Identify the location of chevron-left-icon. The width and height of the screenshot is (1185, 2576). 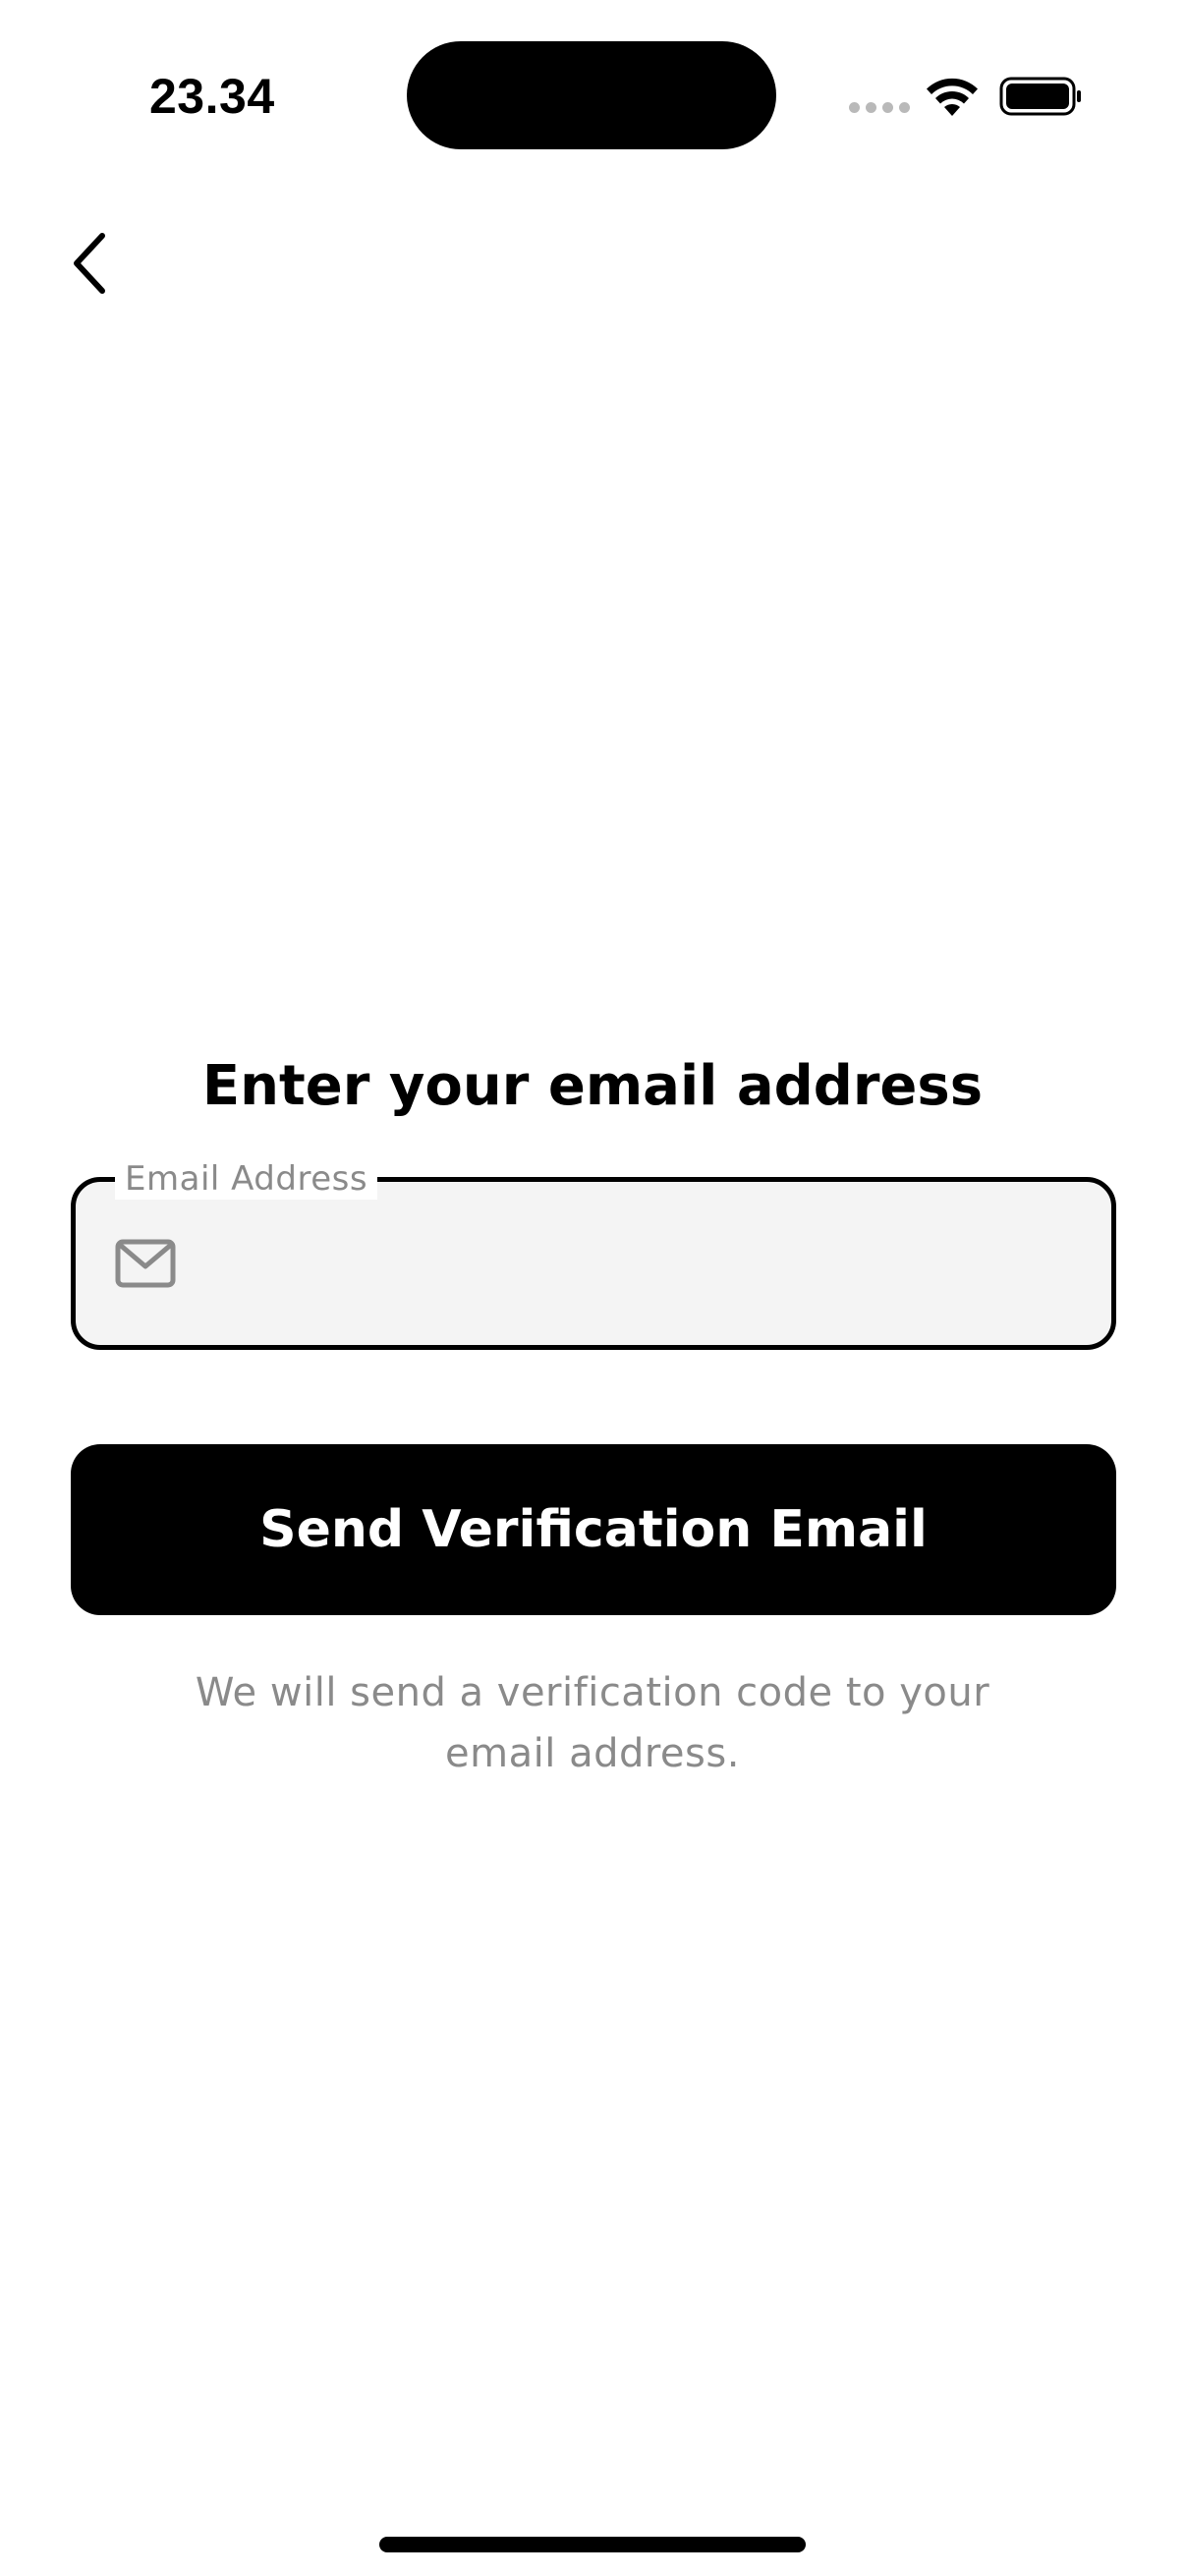
(90, 263).